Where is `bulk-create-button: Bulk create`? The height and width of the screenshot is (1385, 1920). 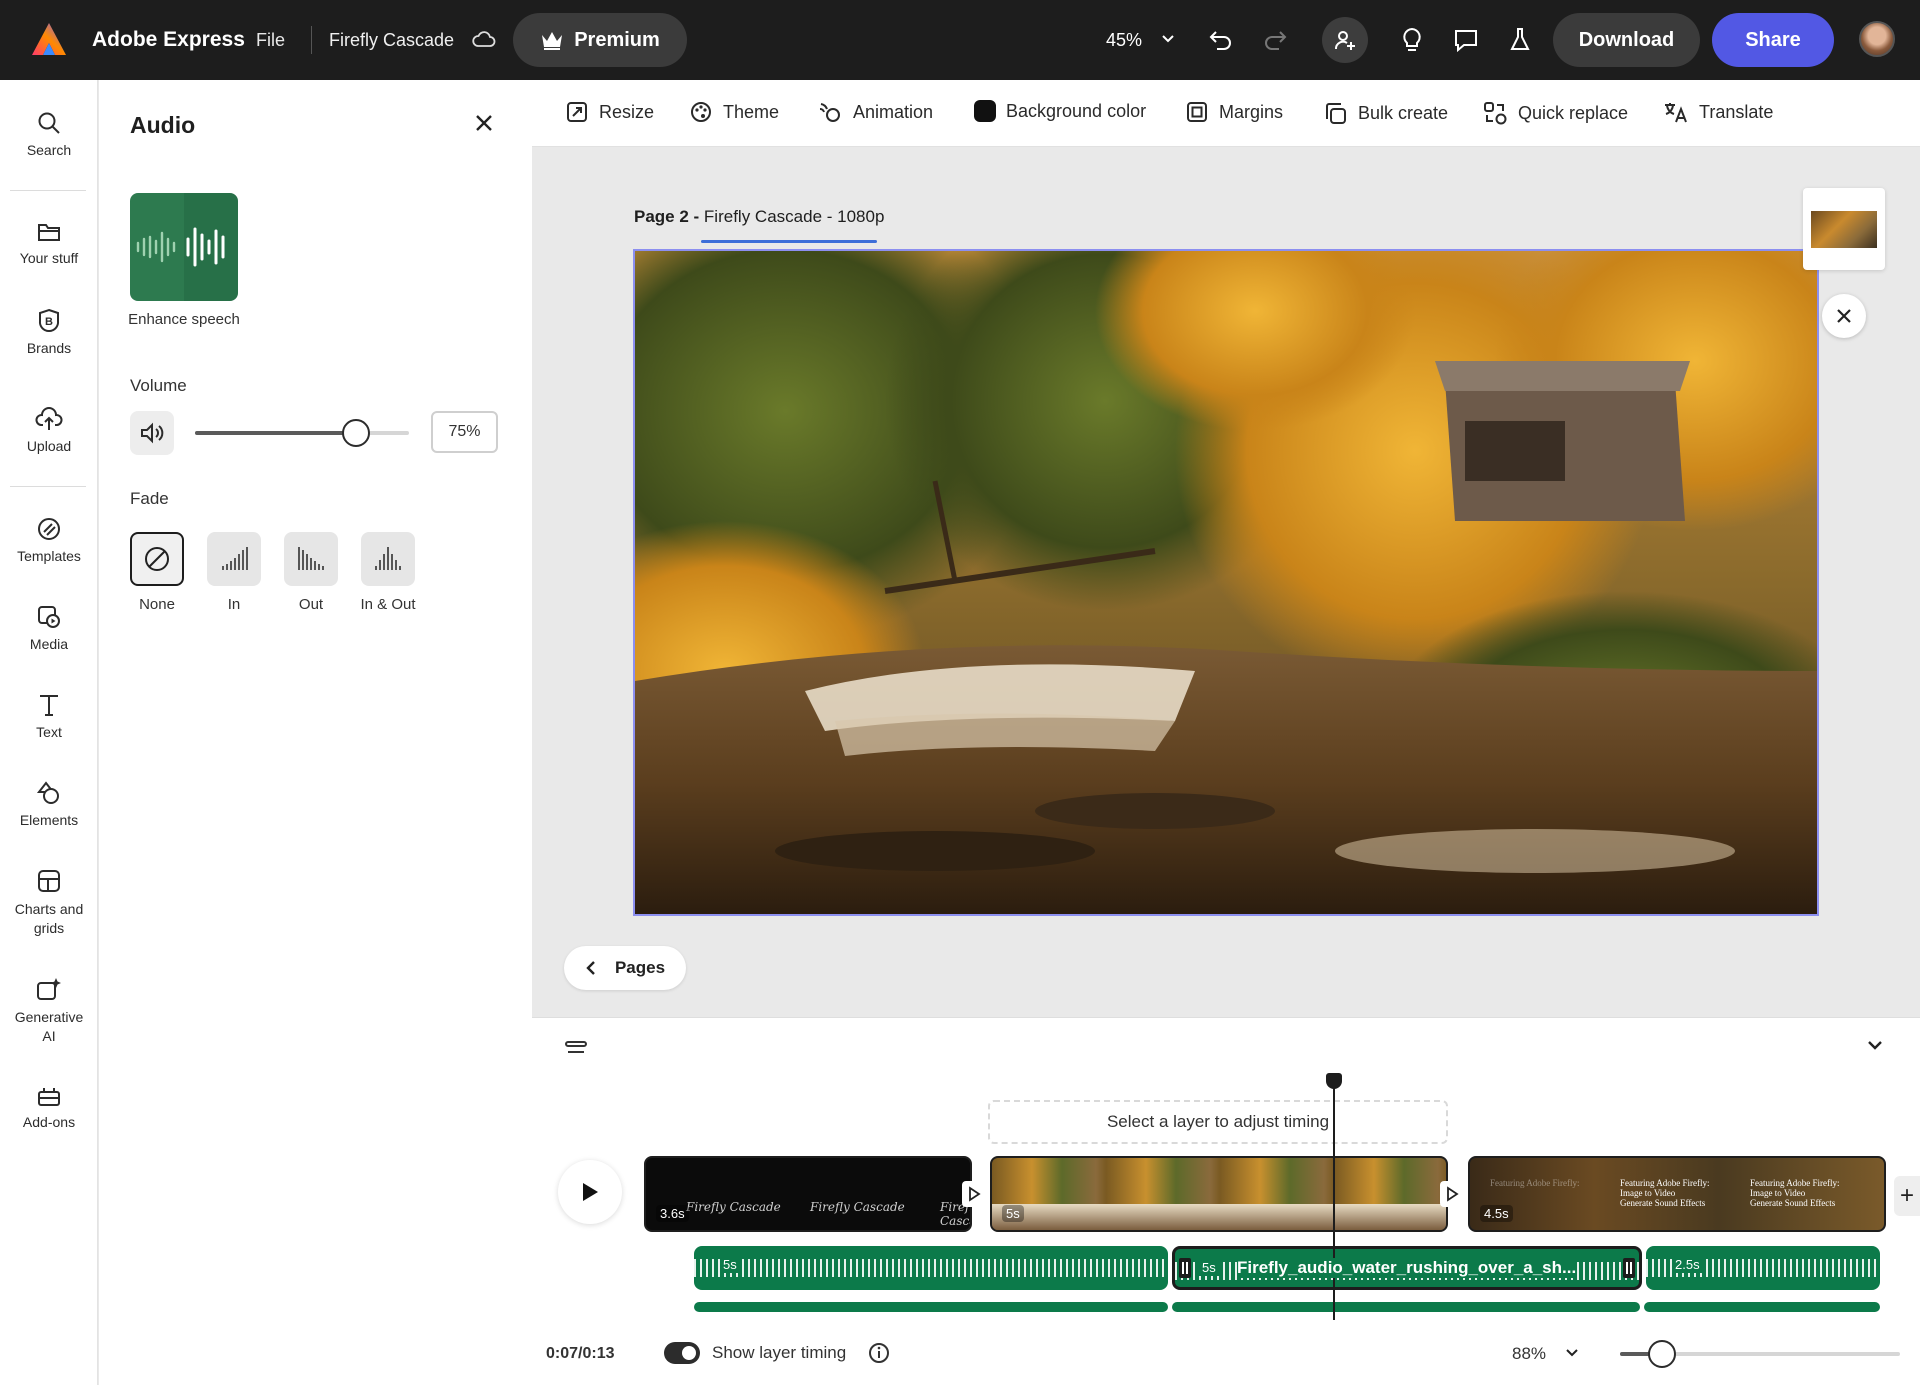 bulk-create-button: Bulk create is located at coordinates (1385, 113).